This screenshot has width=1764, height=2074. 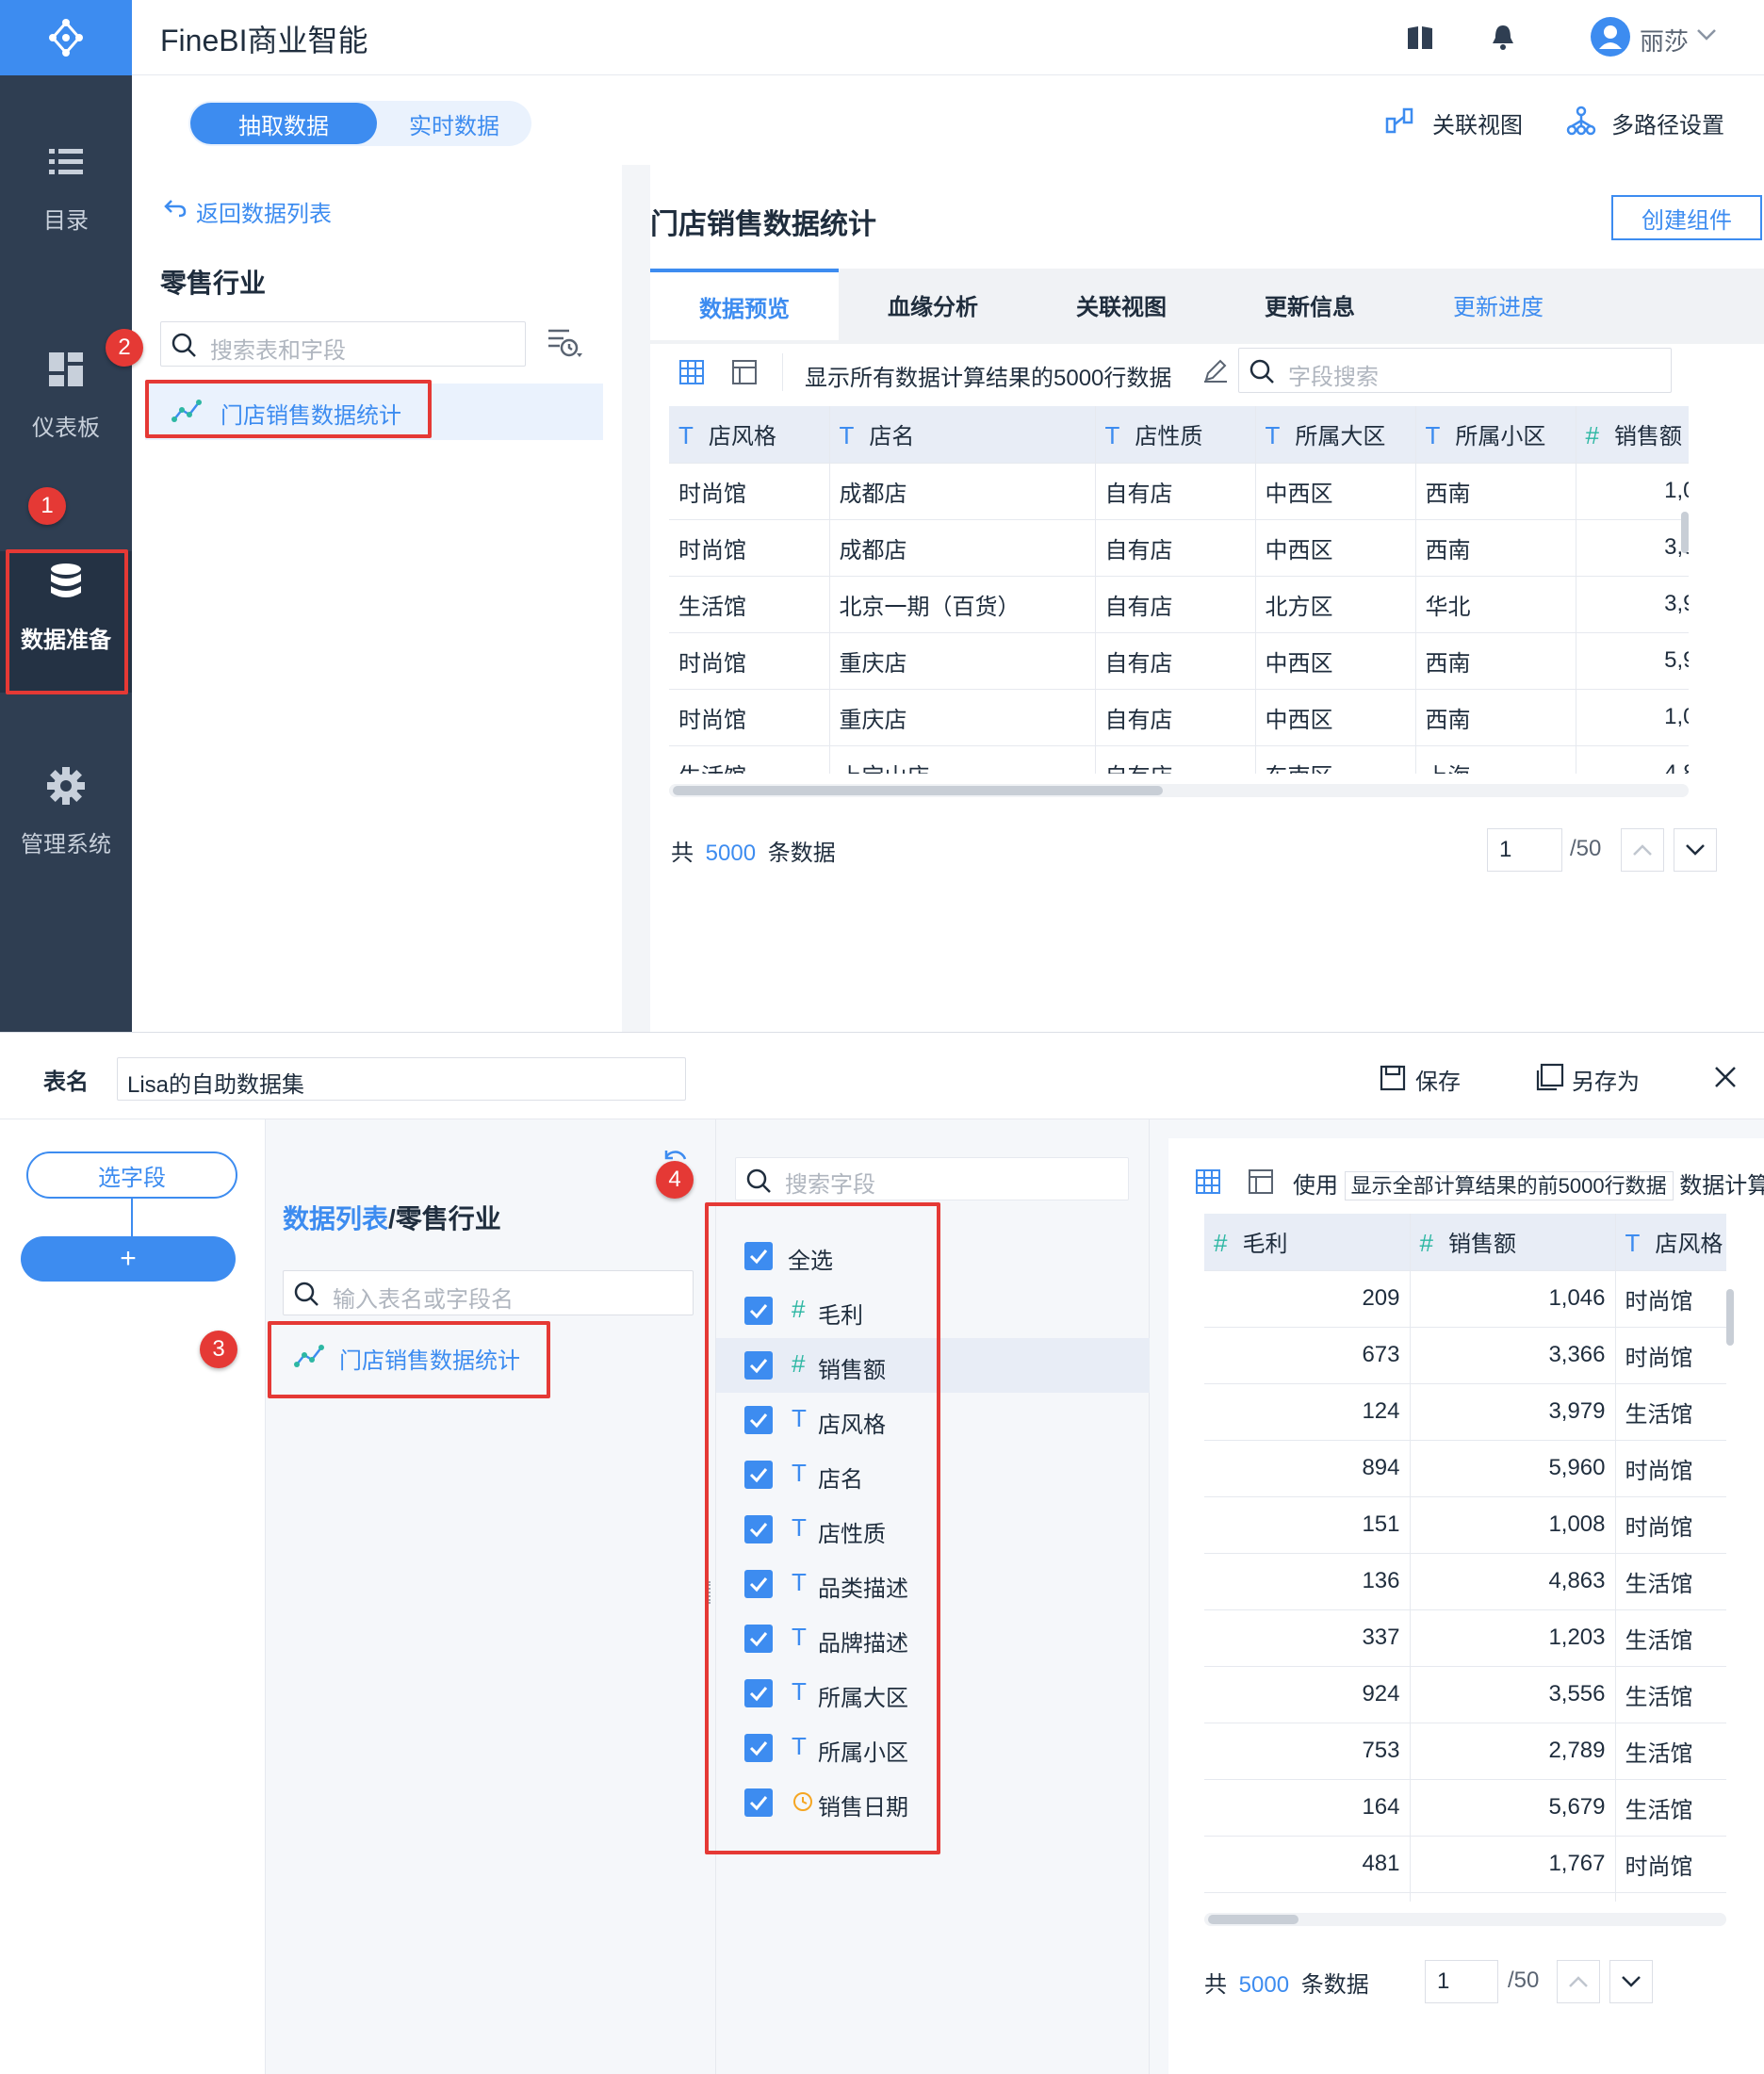 I want to click on table-row: 753 2,789 生活馆, so click(x=1465, y=1751).